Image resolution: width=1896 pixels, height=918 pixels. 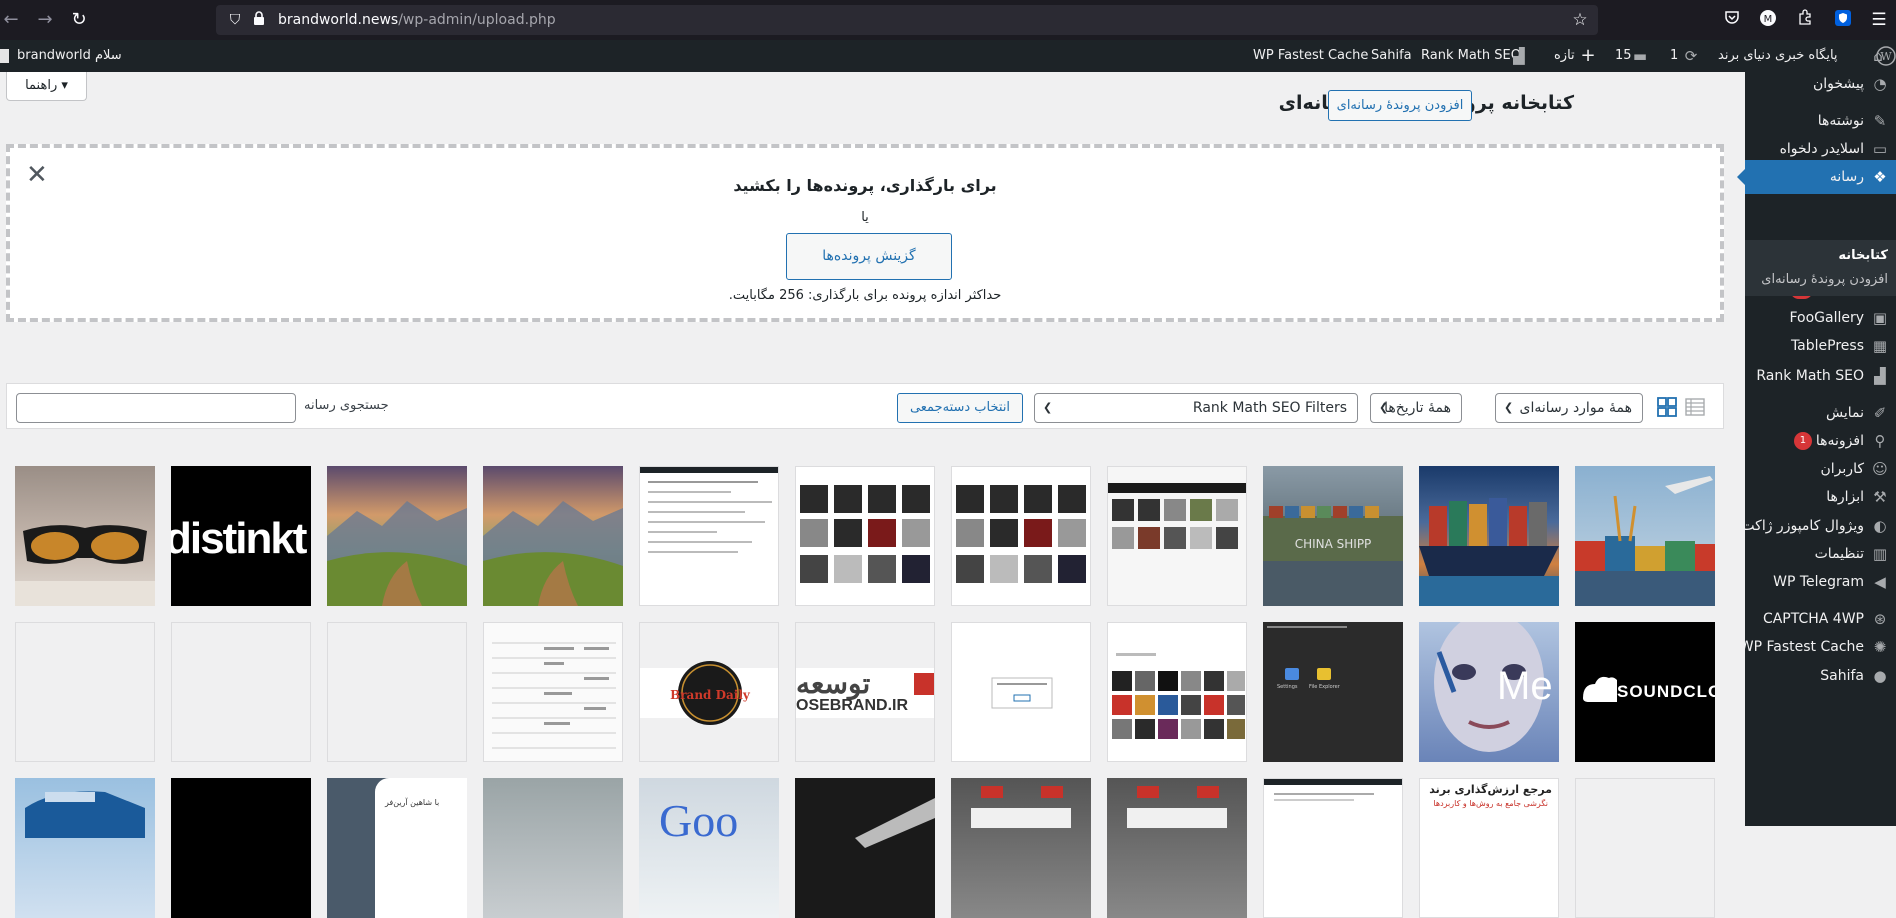 I want to click on bulk-select-button: انتخاب دسته‌جمعی, so click(x=960, y=408).